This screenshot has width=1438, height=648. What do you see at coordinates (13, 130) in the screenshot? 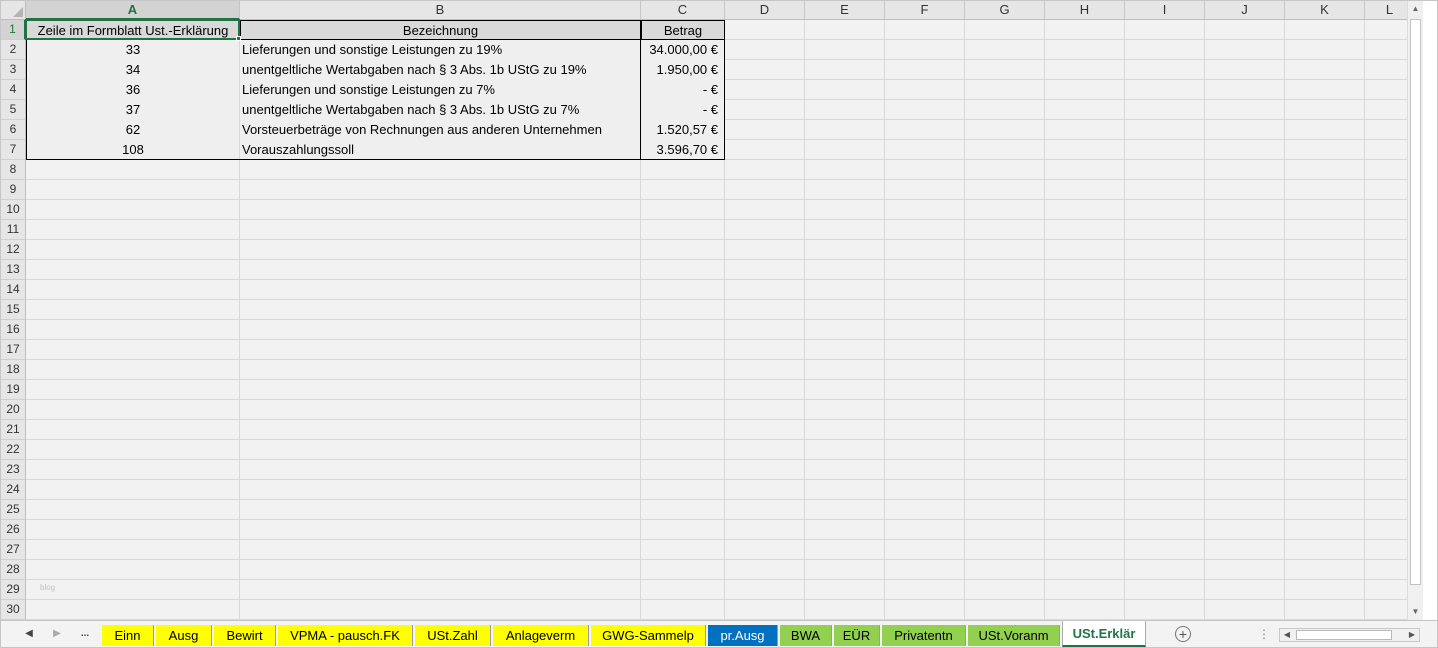
I see `row-header-6: 6` at bounding box center [13, 130].